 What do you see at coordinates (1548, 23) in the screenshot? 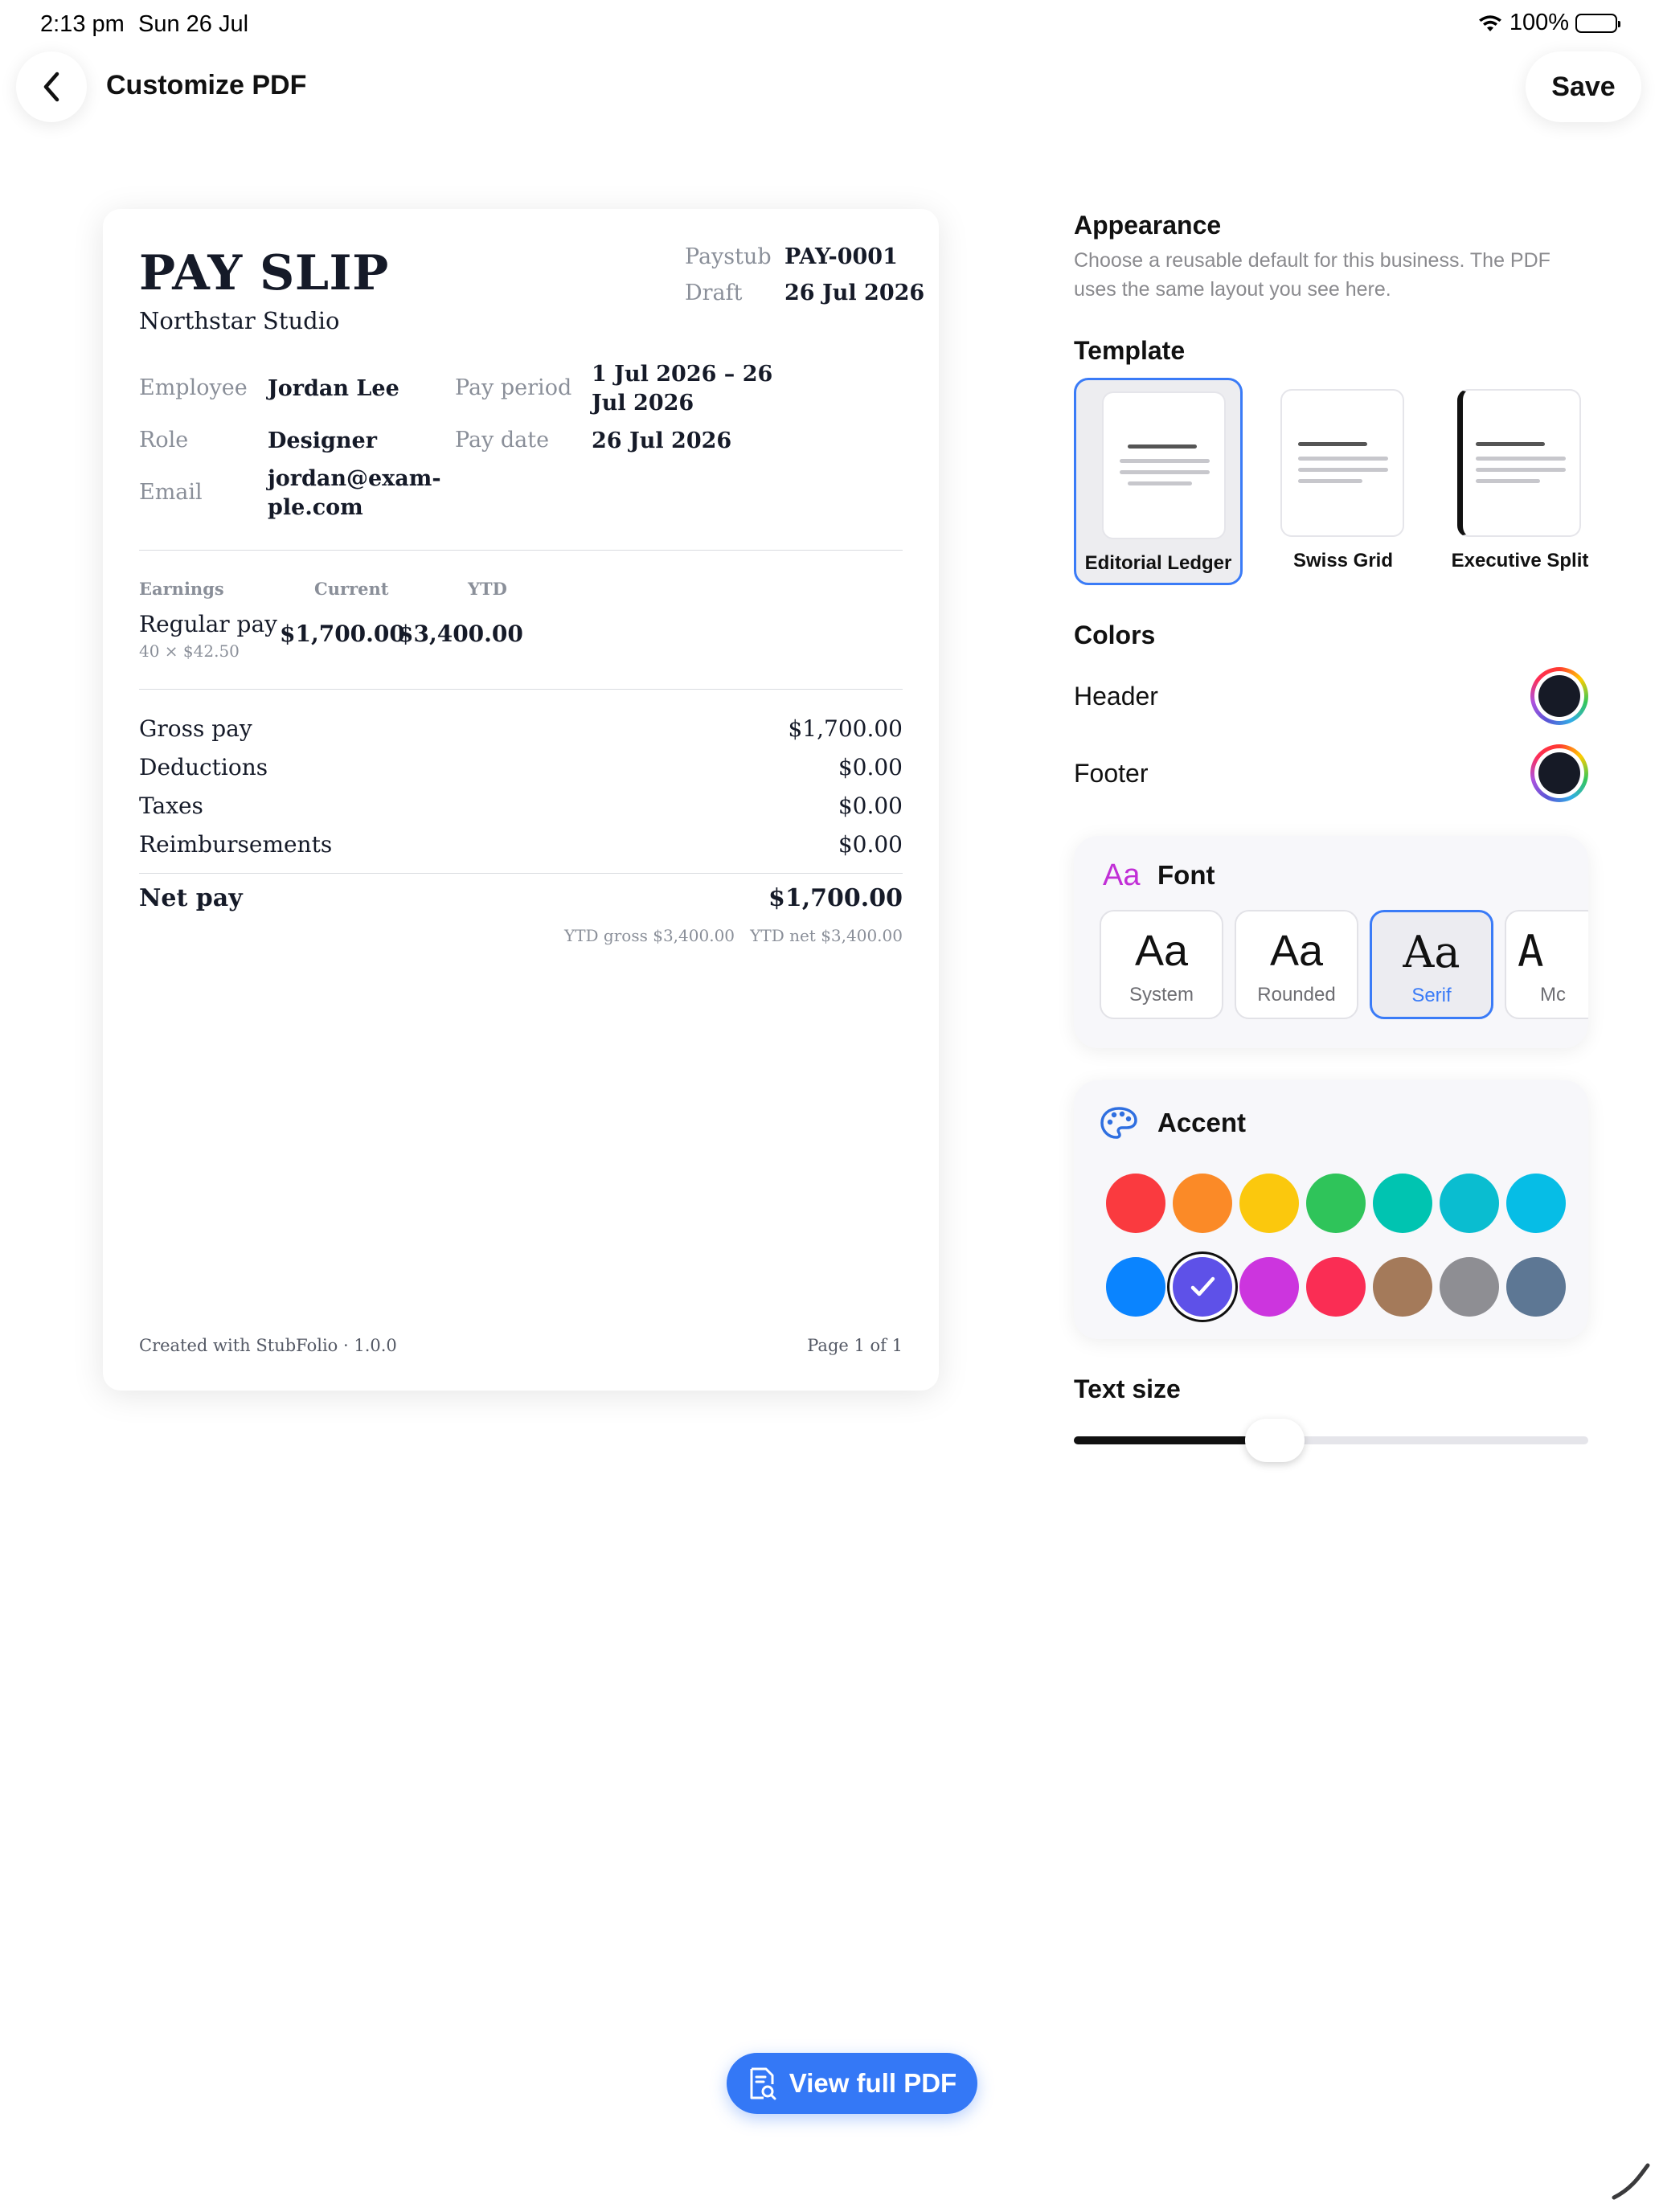
I see `status-indicators: 100%` at bounding box center [1548, 23].